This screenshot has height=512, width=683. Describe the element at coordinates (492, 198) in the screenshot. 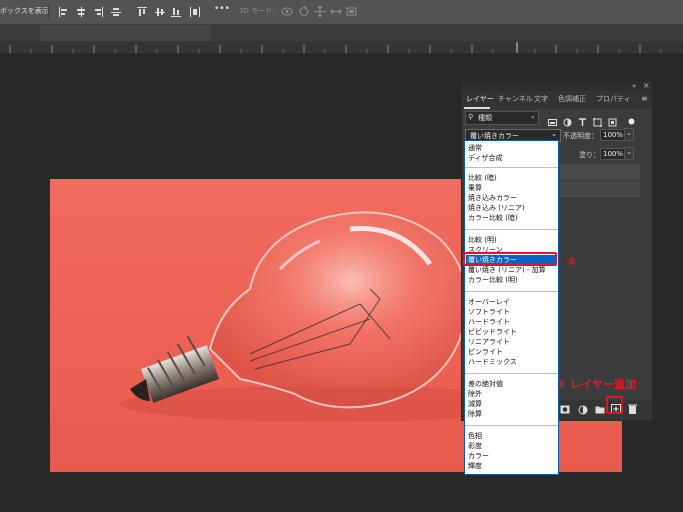

I see `blend-option-color-burn: 焼き込みカラー` at that location.